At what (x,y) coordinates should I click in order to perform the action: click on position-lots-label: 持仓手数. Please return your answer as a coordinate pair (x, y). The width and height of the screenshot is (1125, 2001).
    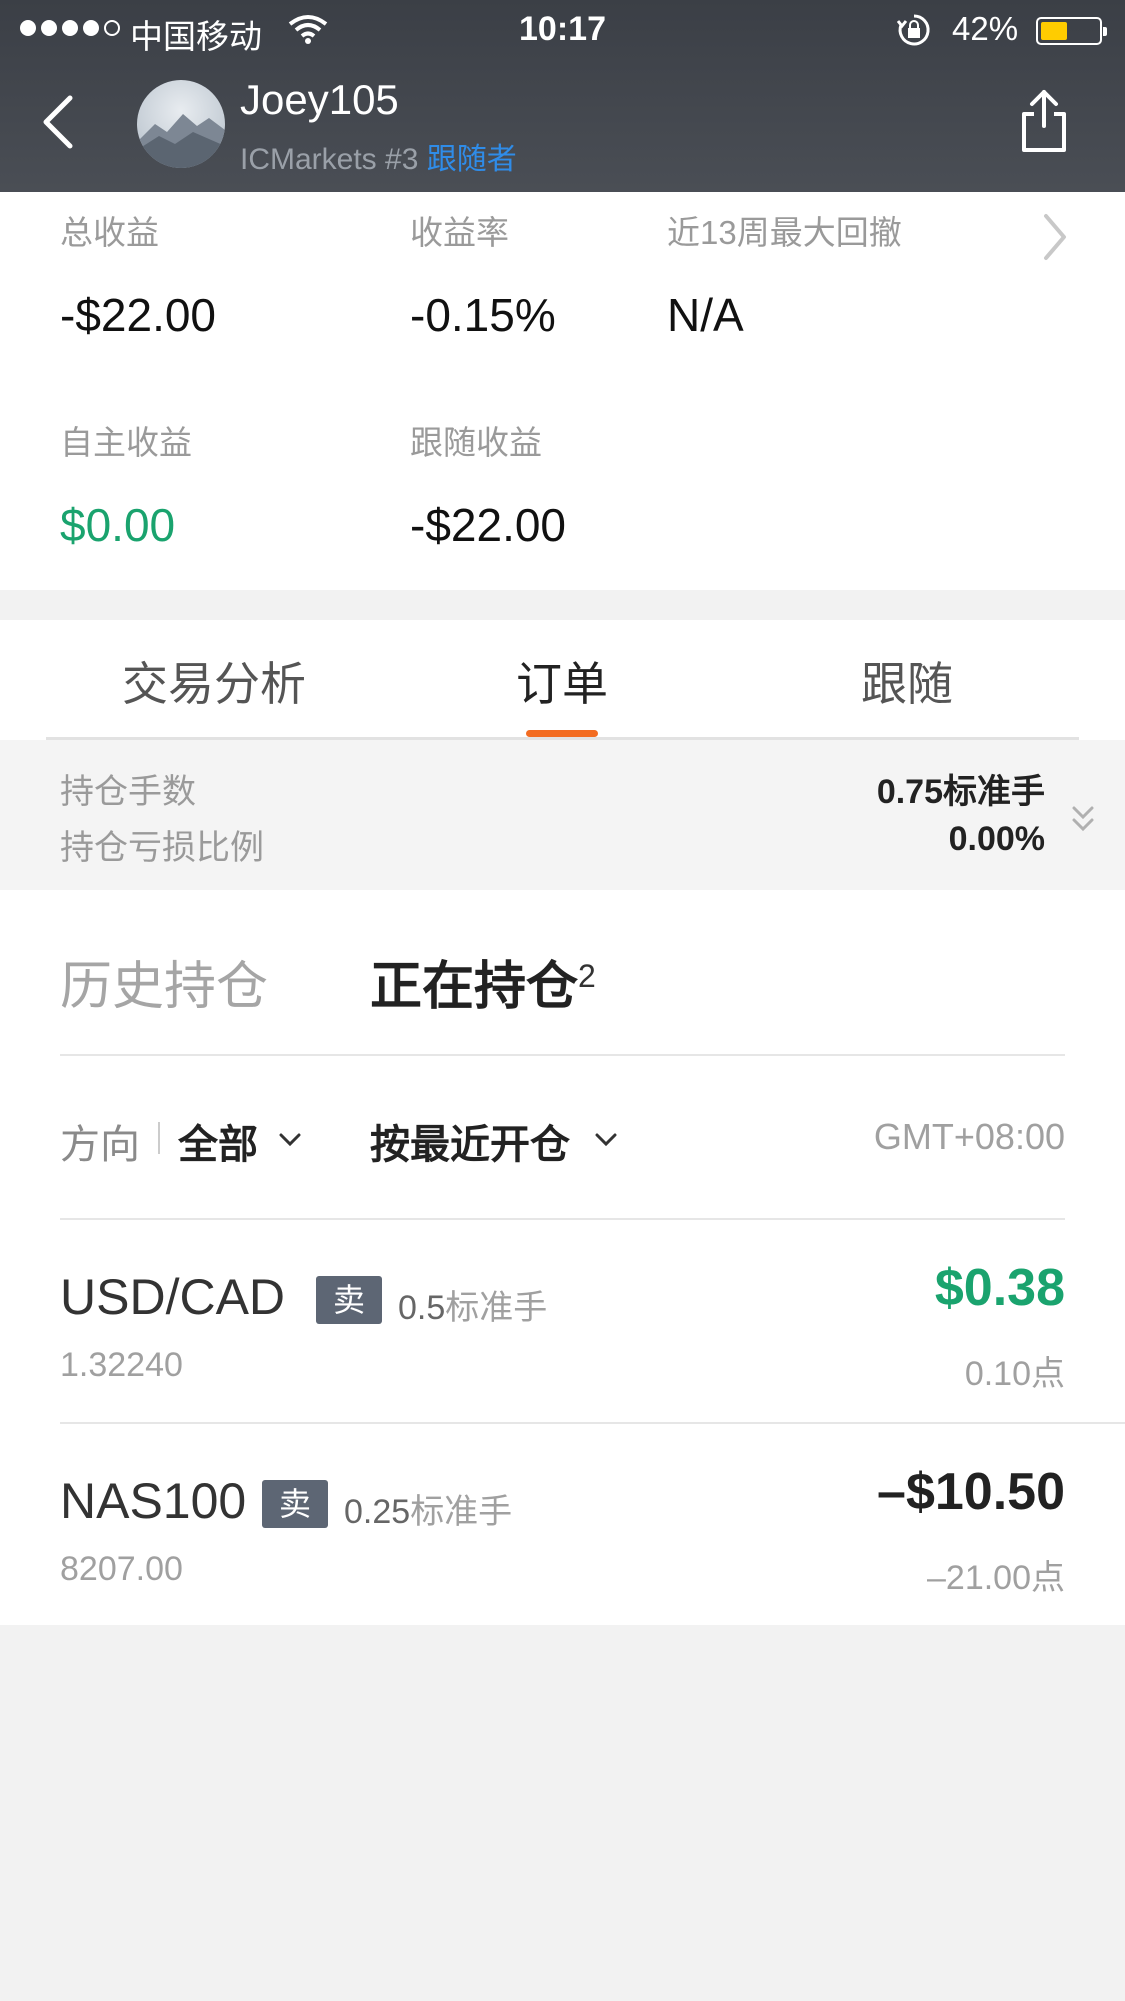
    Looking at the image, I should click on (128, 792).